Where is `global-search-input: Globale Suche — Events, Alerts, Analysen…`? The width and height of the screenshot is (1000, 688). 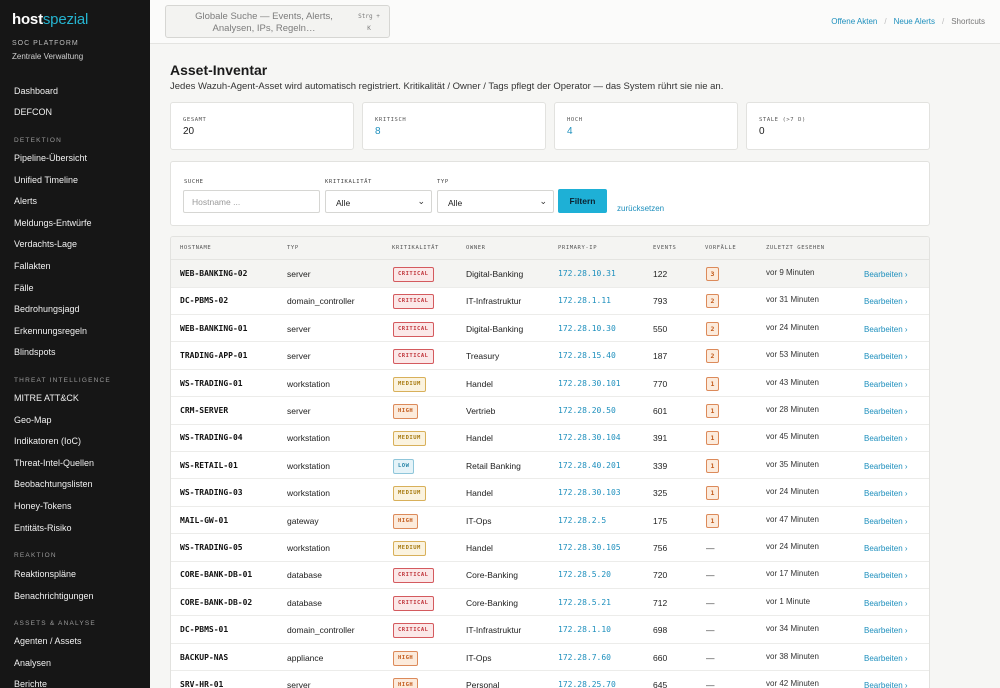 global-search-input: Globale Suche — Events, Alerts, Analysen… is located at coordinates (277, 21).